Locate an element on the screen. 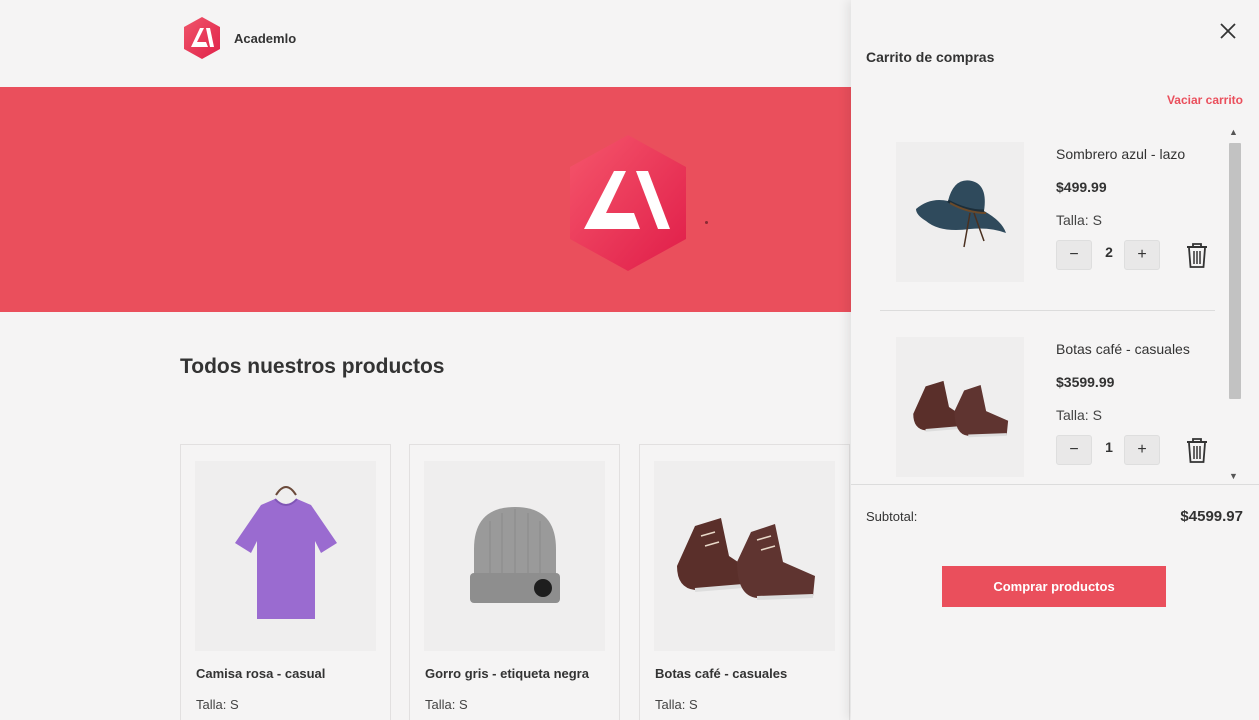  cart-item-price: $499.99 is located at coordinates (1081, 187).